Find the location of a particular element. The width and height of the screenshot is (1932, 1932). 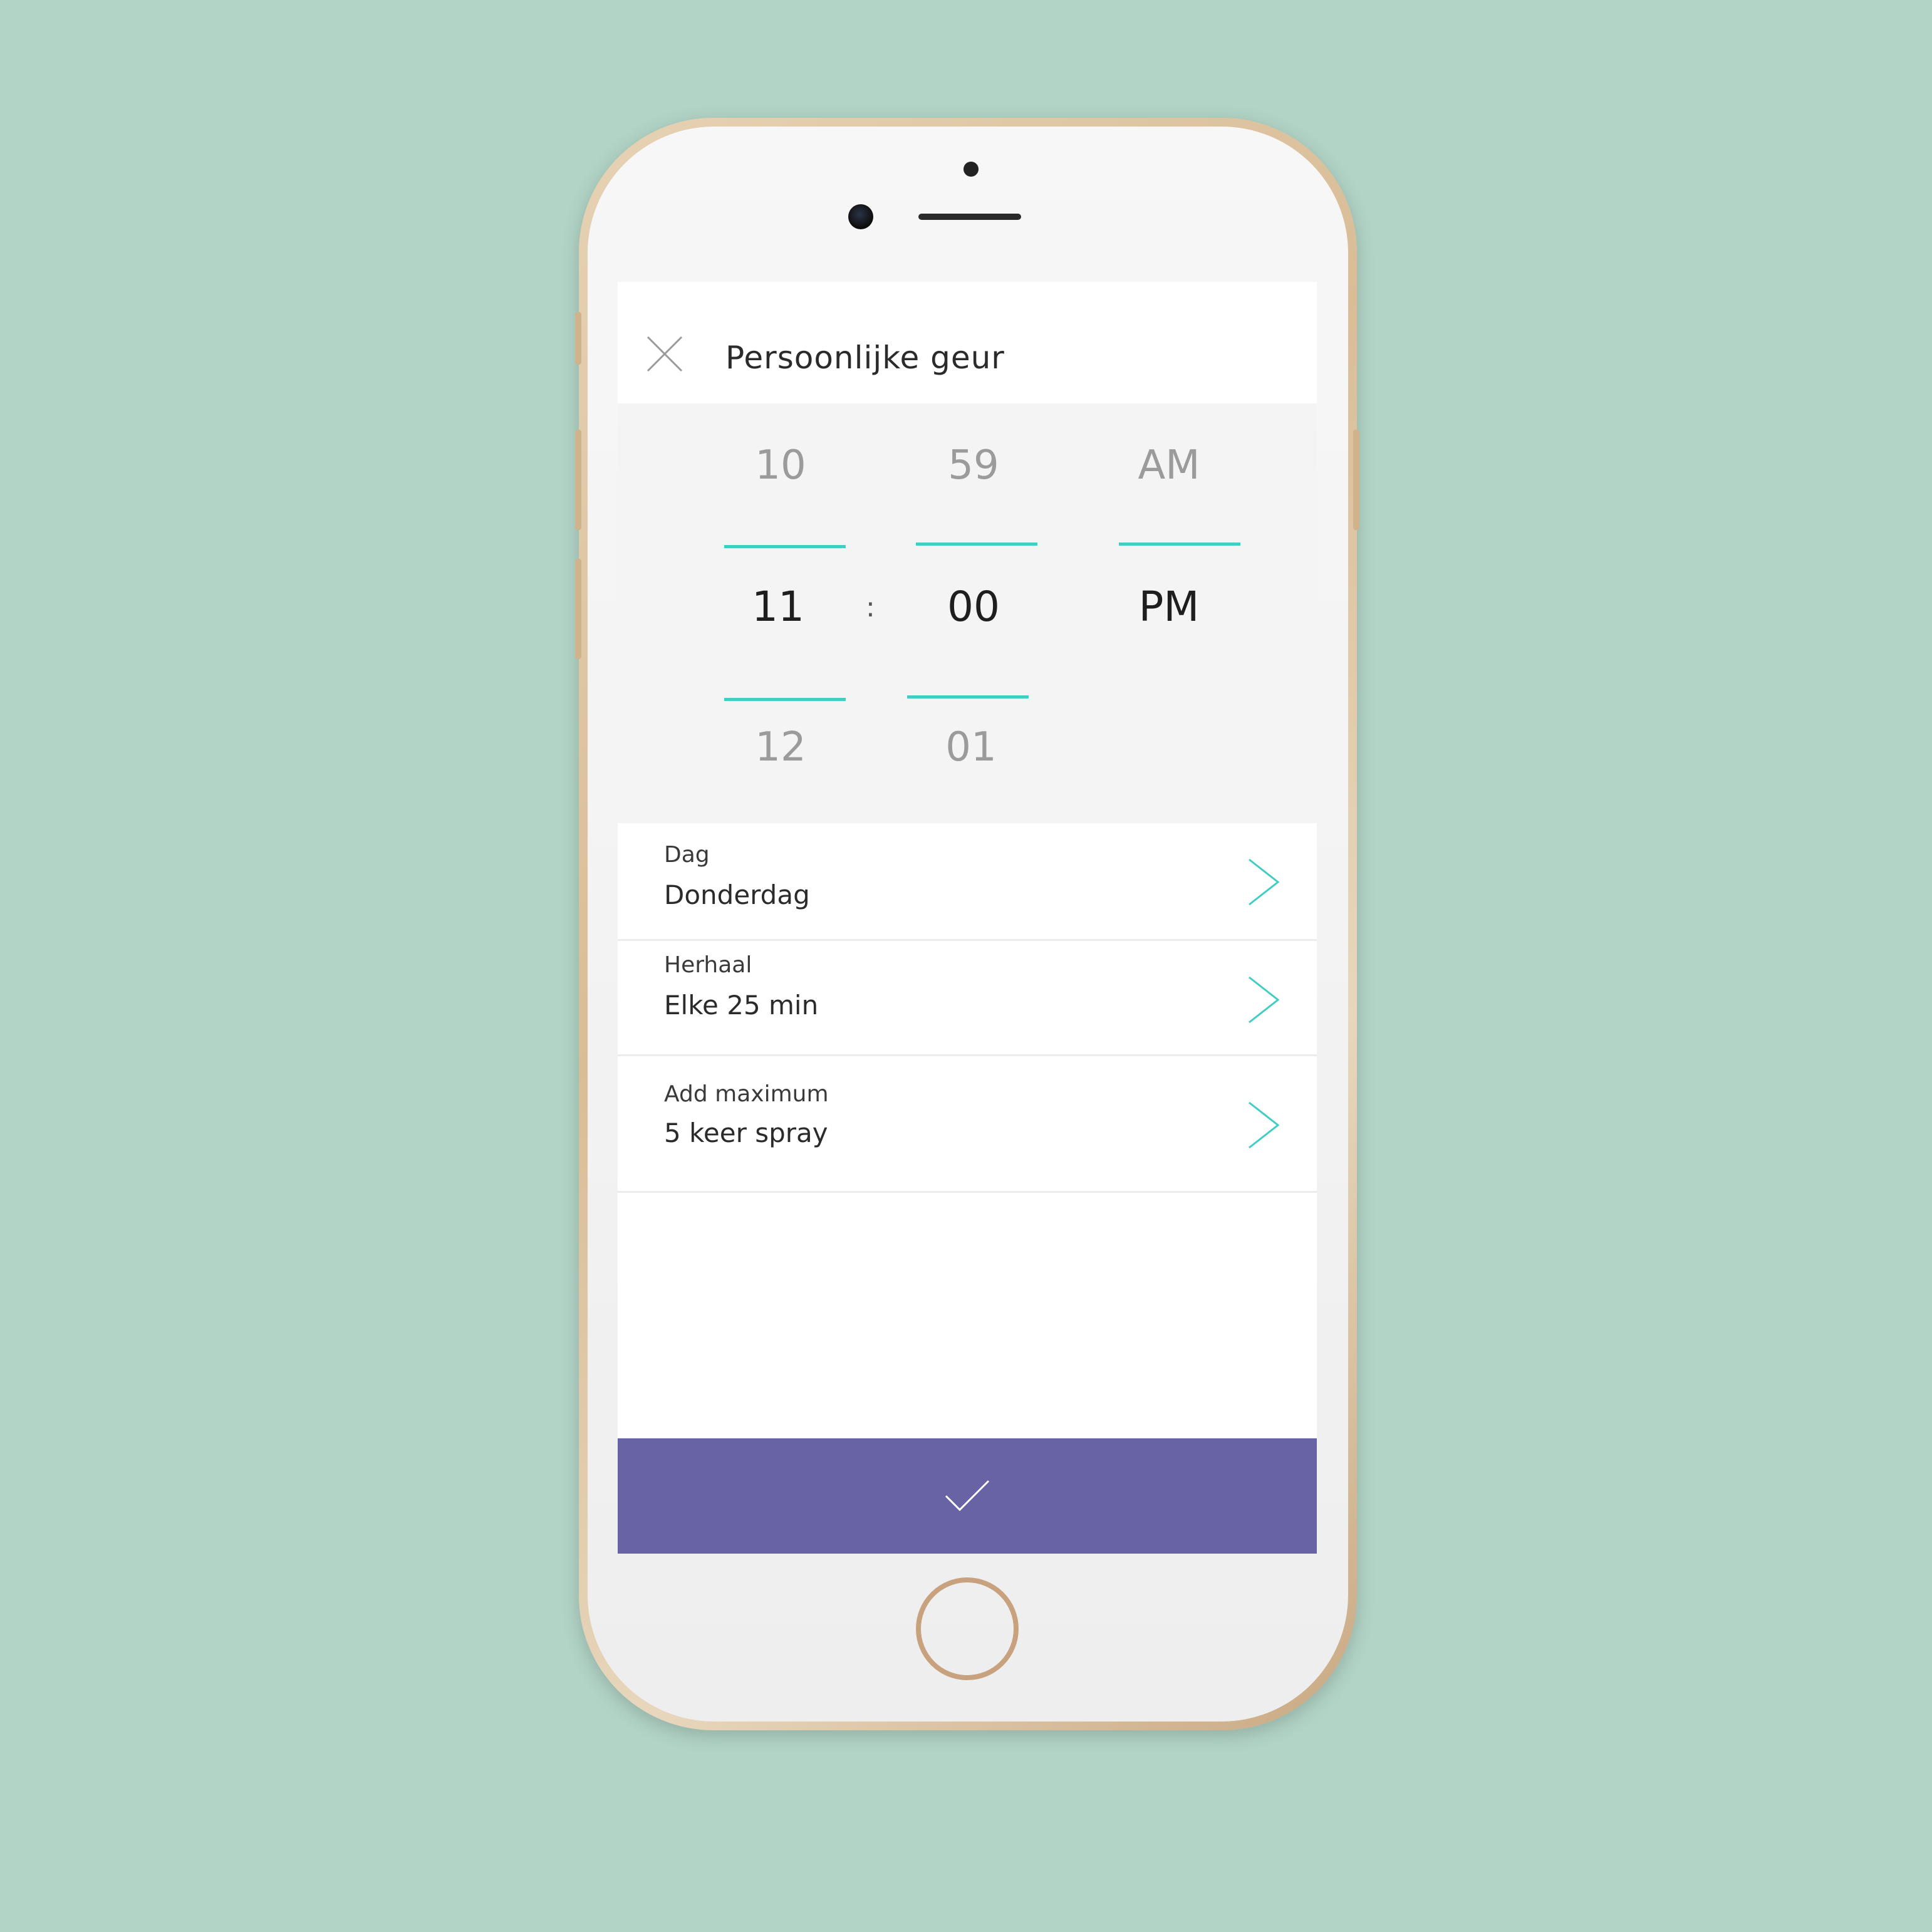

minute-divider-top is located at coordinates (976, 544).